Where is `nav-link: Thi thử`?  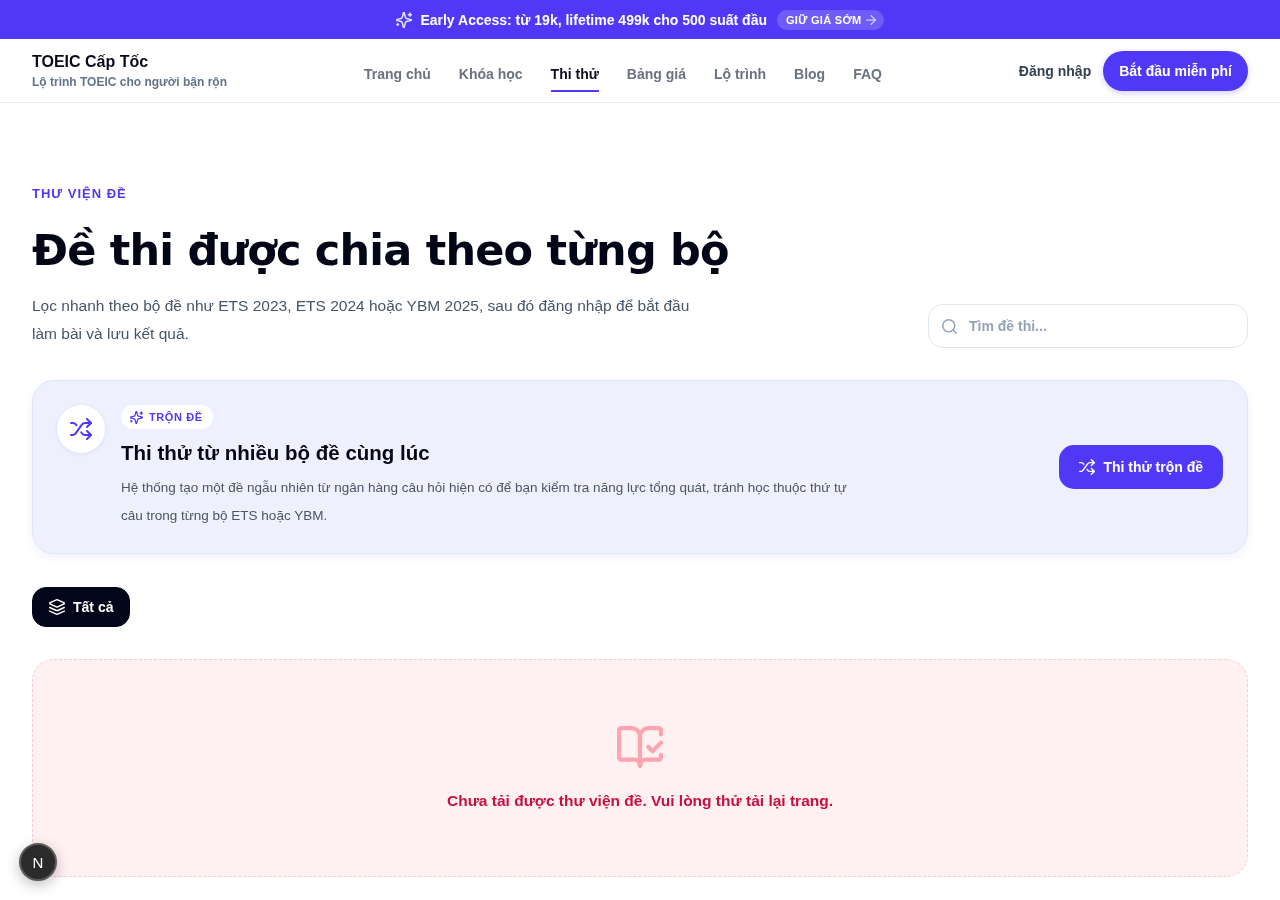 nav-link: Thi thử is located at coordinates (574, 72).